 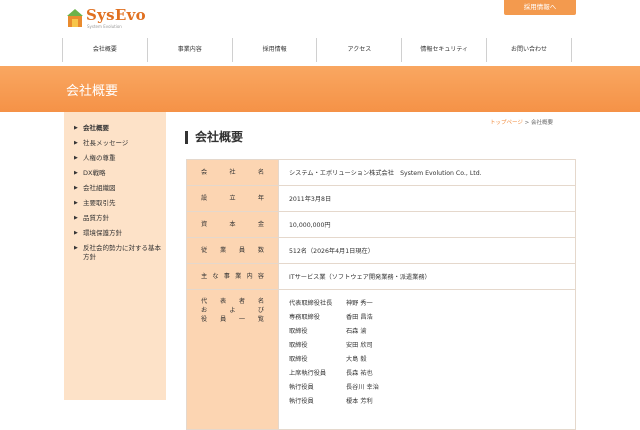 I want to click on label-char: び, so click(x=260, y=310).